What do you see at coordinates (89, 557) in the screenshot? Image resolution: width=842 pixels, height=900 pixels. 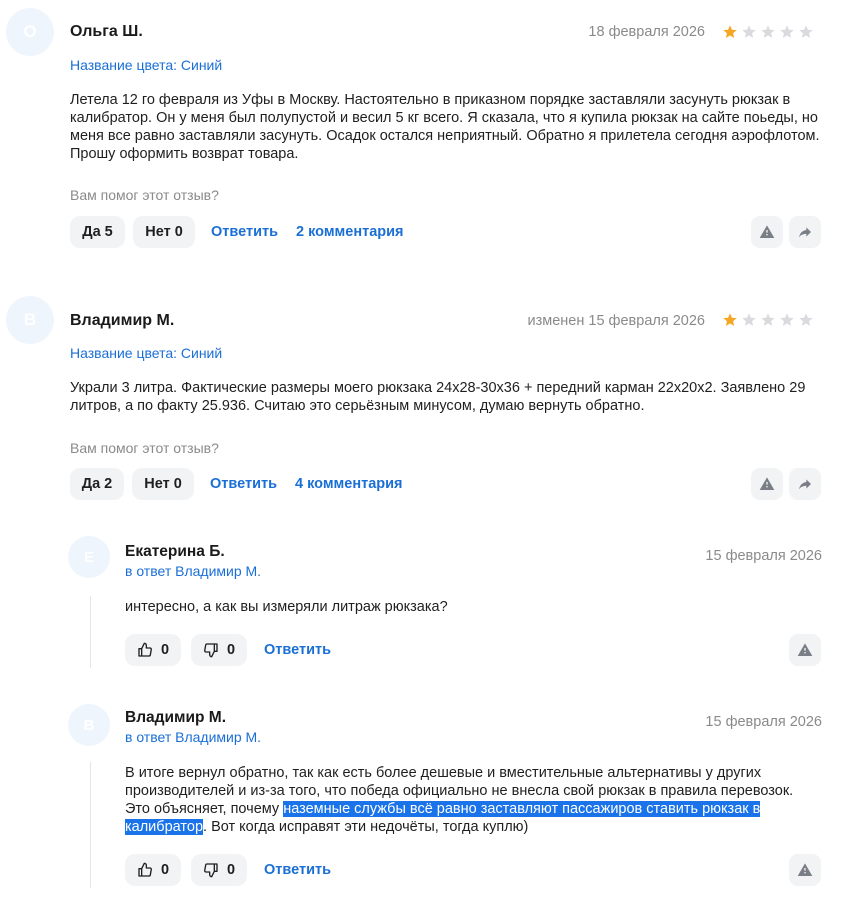 I see `avatar: Е` at bounding box center [89, 557].